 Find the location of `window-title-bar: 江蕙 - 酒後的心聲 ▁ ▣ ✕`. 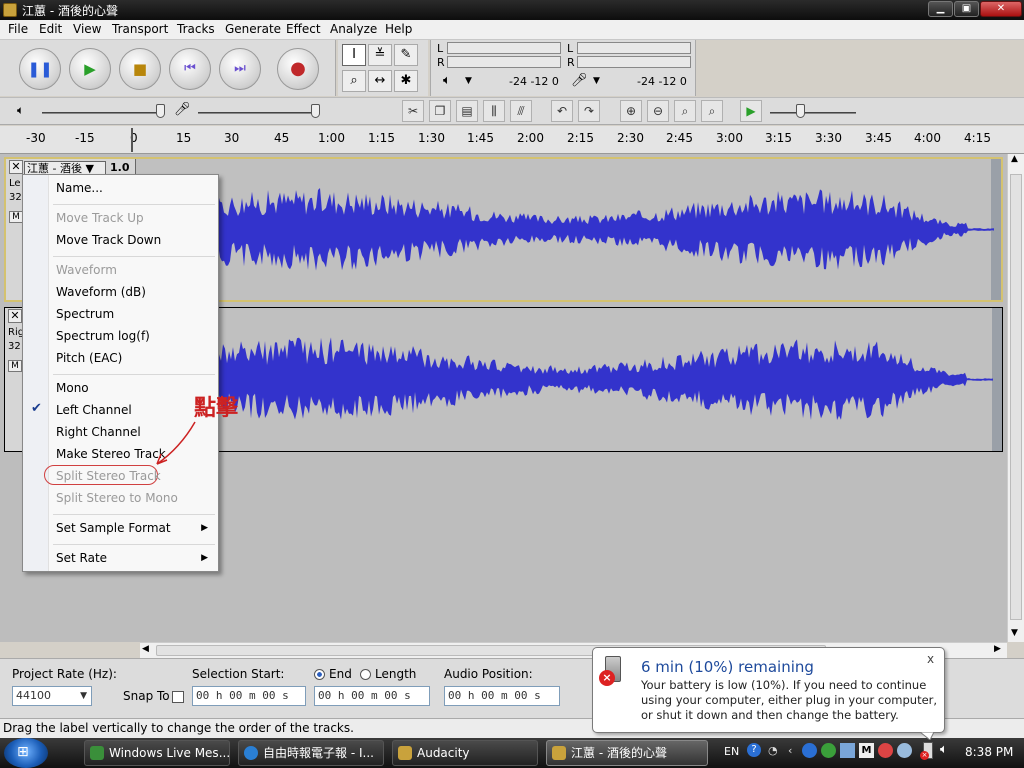

window-title-bar: 江蕙 - 酒後的心聲 ▁ ▣ ✕ is located at coordinates (512, 10).